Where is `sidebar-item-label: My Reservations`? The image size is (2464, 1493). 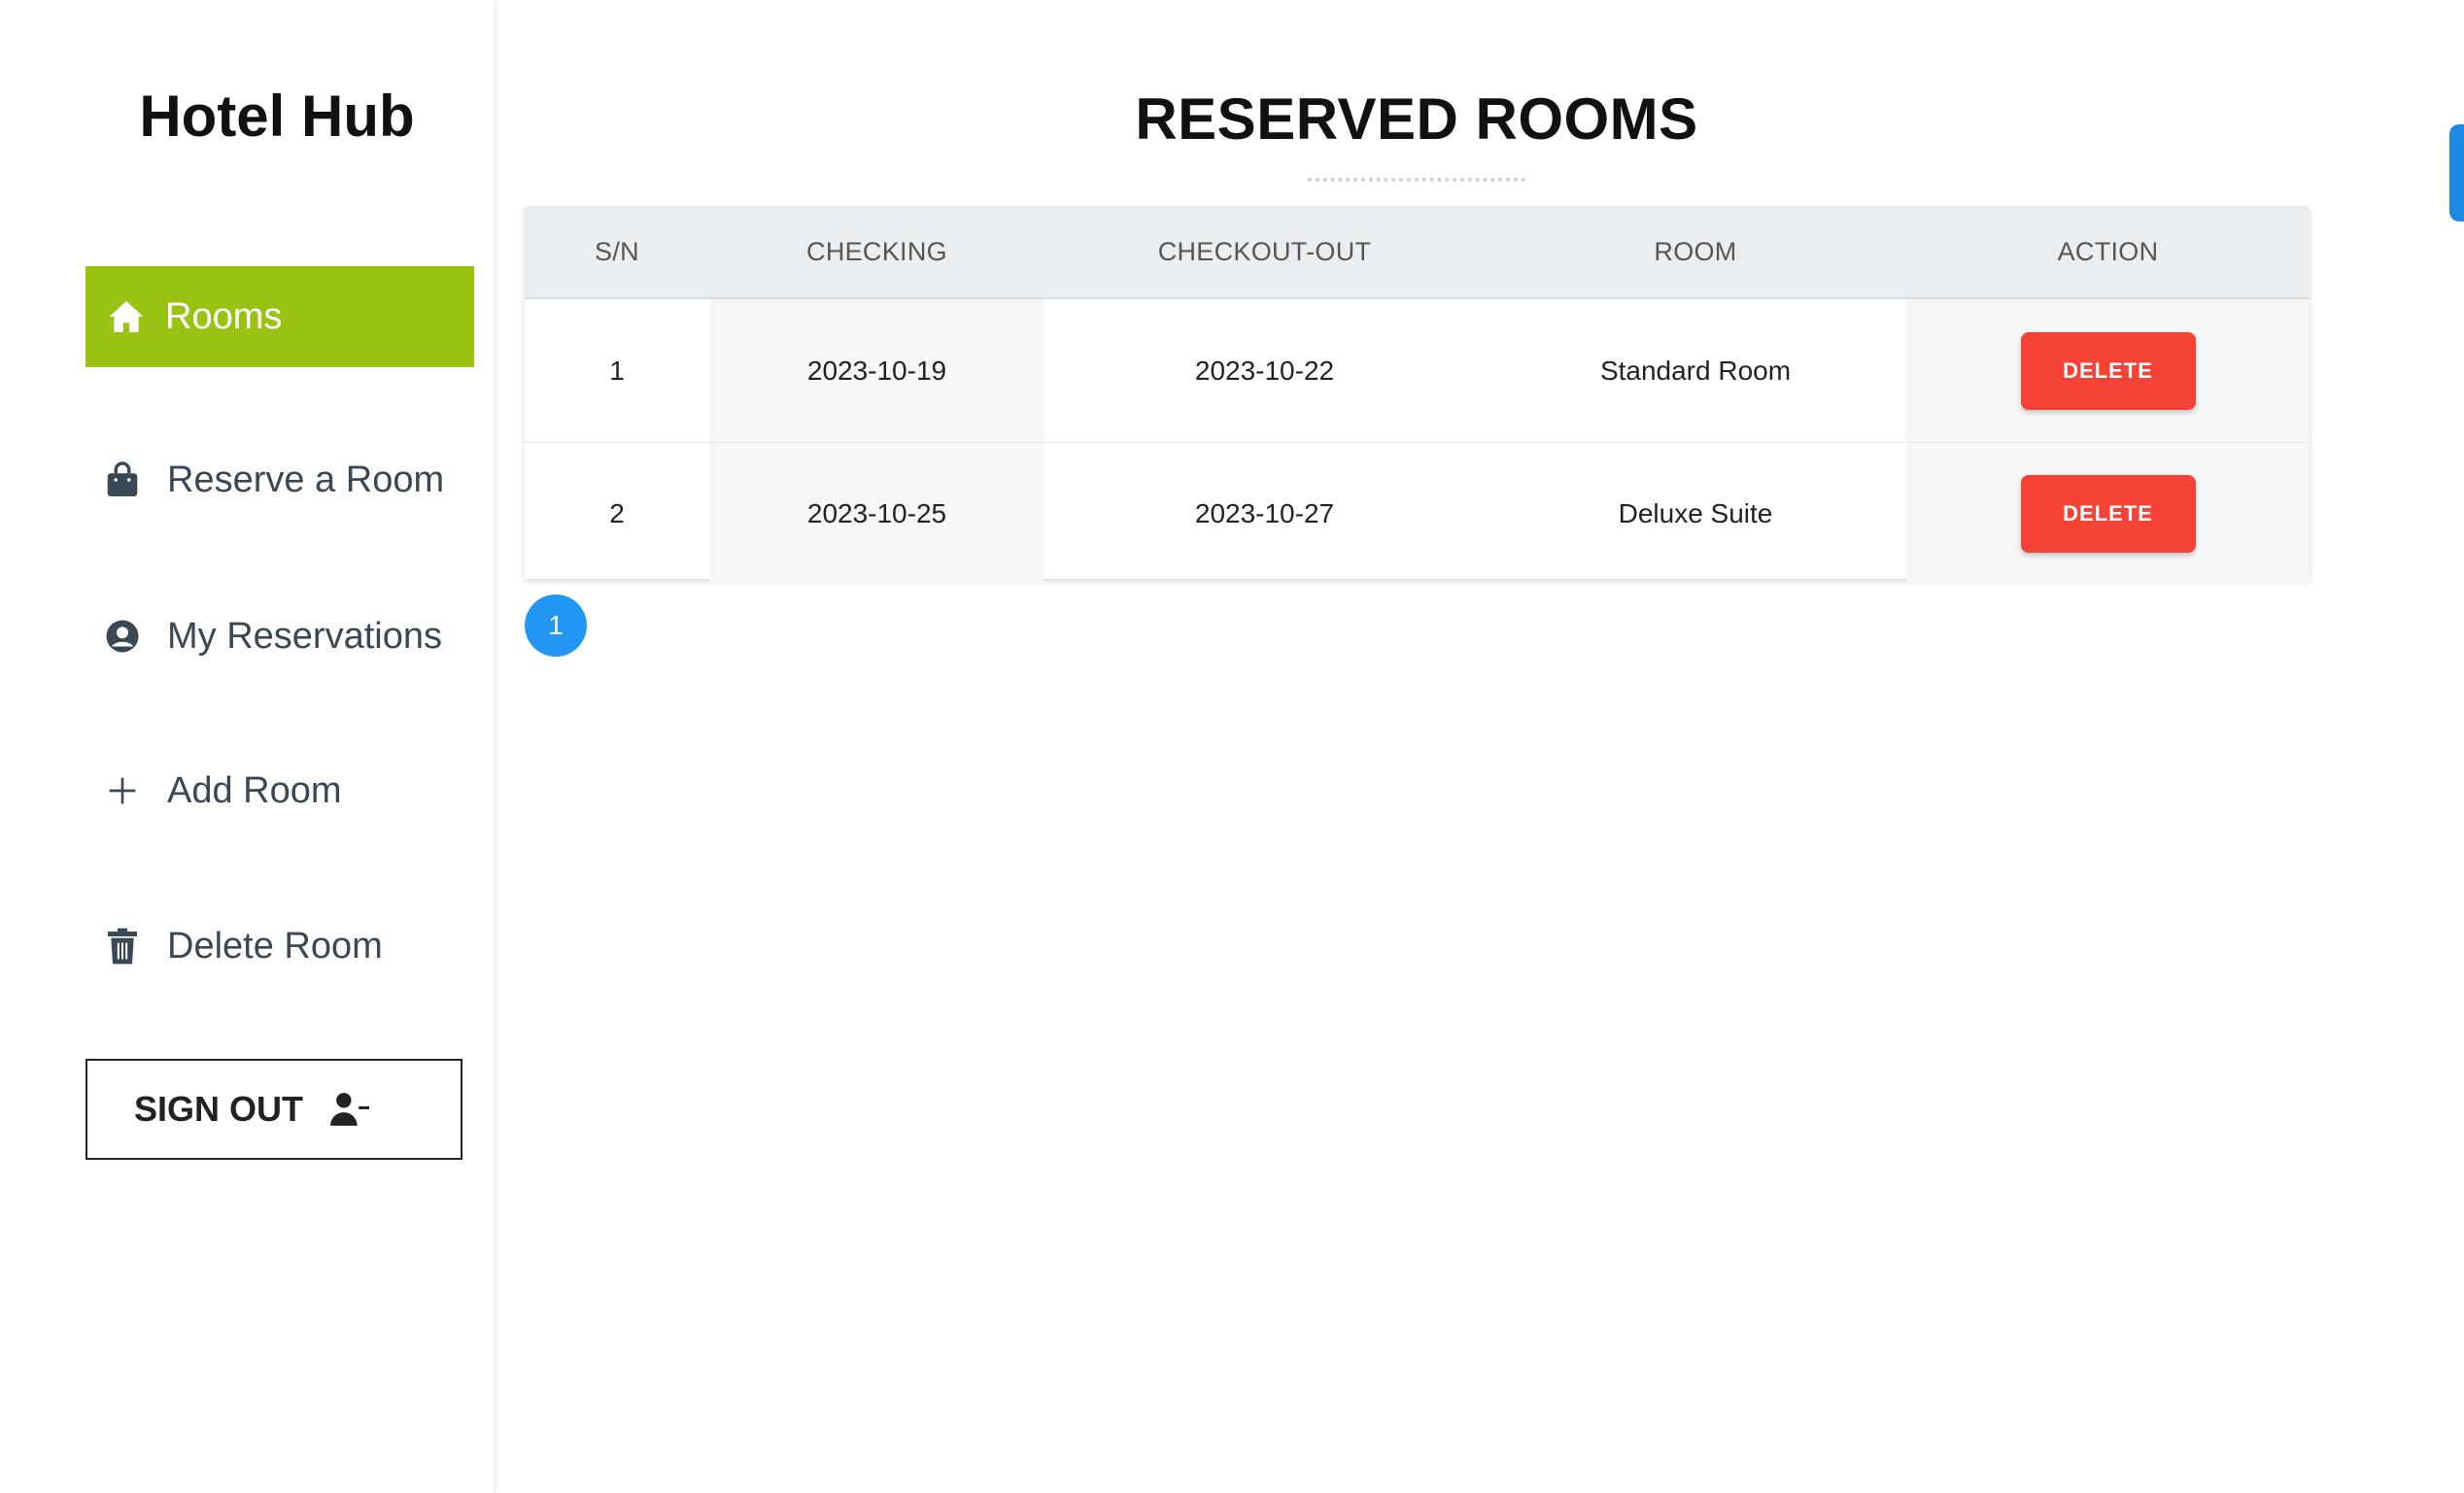
sidebar-item-label: My Reservations is located at coordinates (304, 636).